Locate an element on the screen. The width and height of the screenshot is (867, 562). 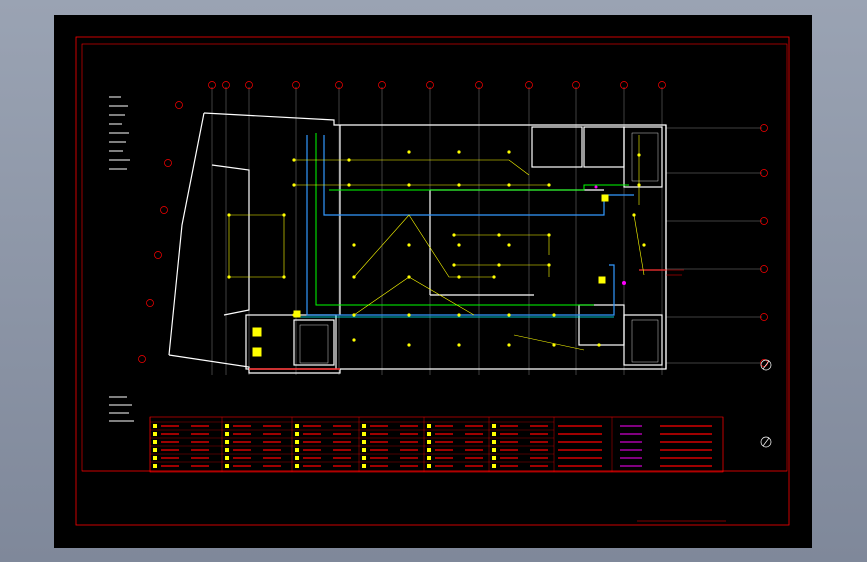
legend-frame is located at coordinates (436, 444).